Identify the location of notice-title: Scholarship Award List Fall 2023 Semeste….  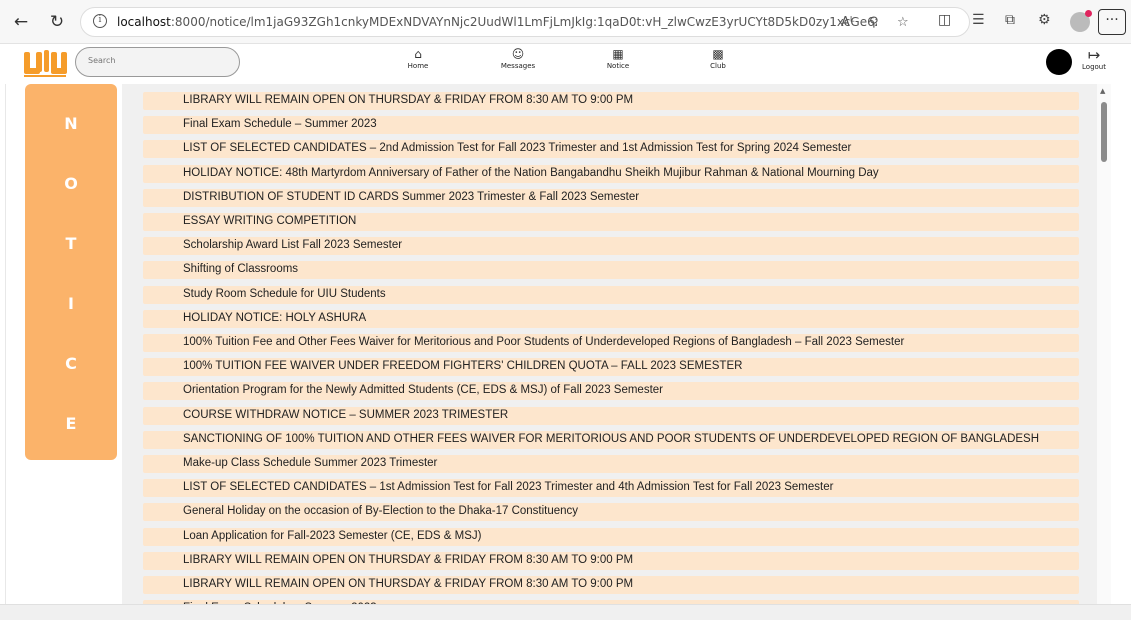
(292, 245).